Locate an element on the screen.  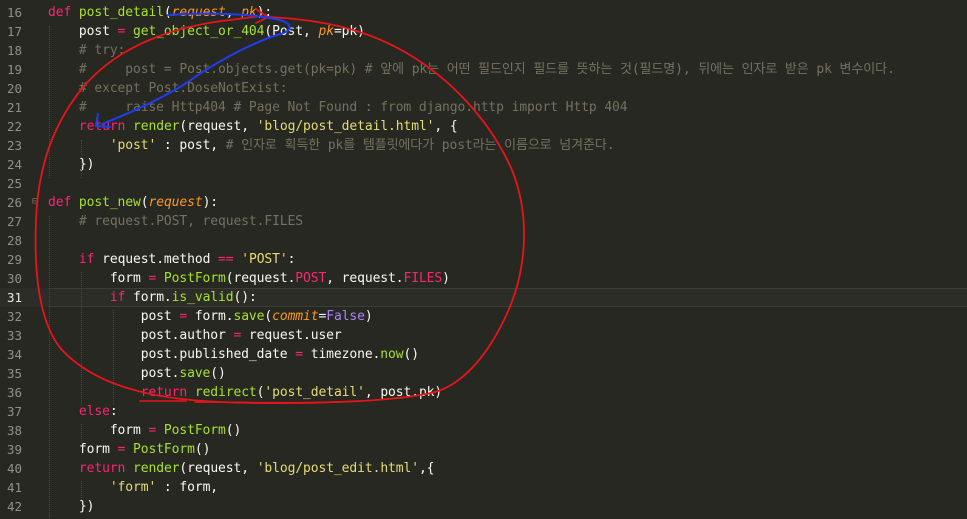
code-token: 'form' is located at coordinates (133, 487).